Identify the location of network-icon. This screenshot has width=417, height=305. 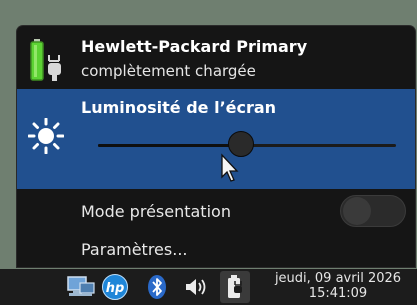
(81, 287).